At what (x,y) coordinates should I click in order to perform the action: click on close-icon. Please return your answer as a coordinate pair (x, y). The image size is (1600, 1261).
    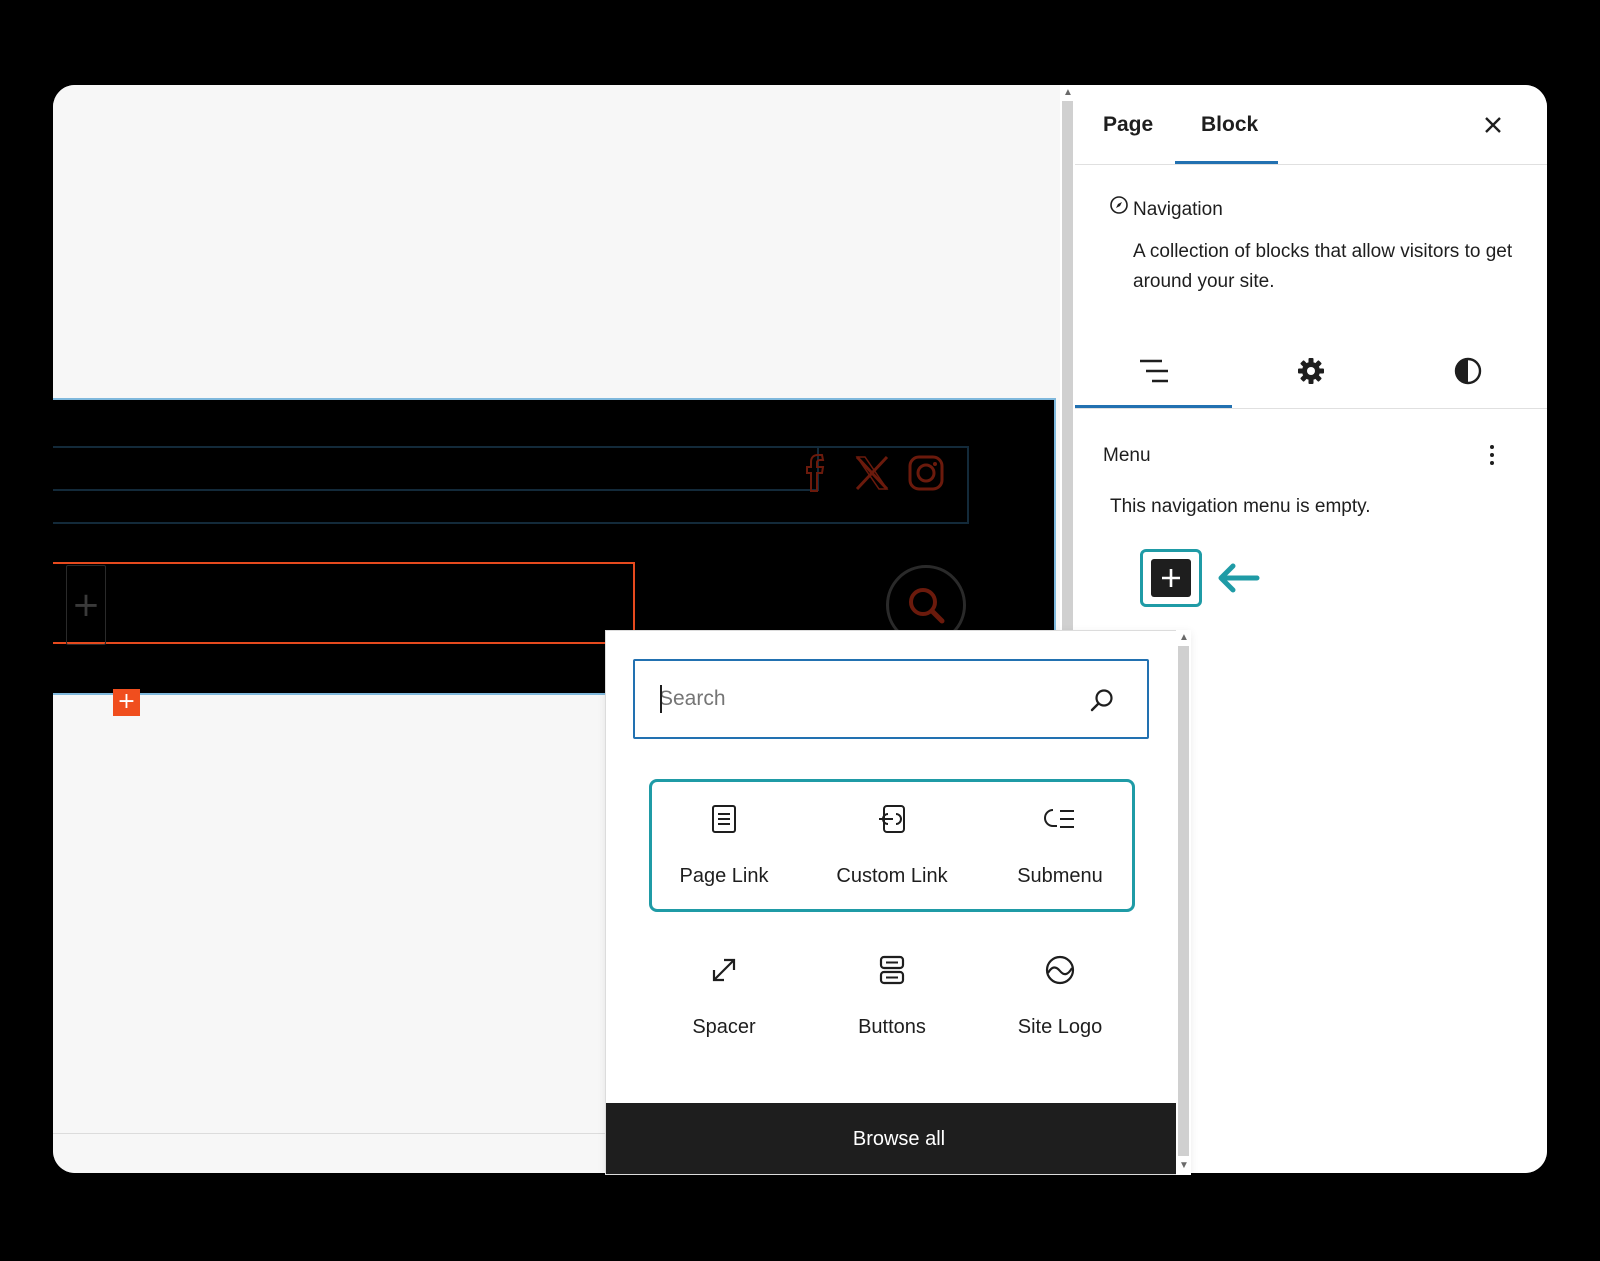
    Looking at the image, I should click on (1493, 125).